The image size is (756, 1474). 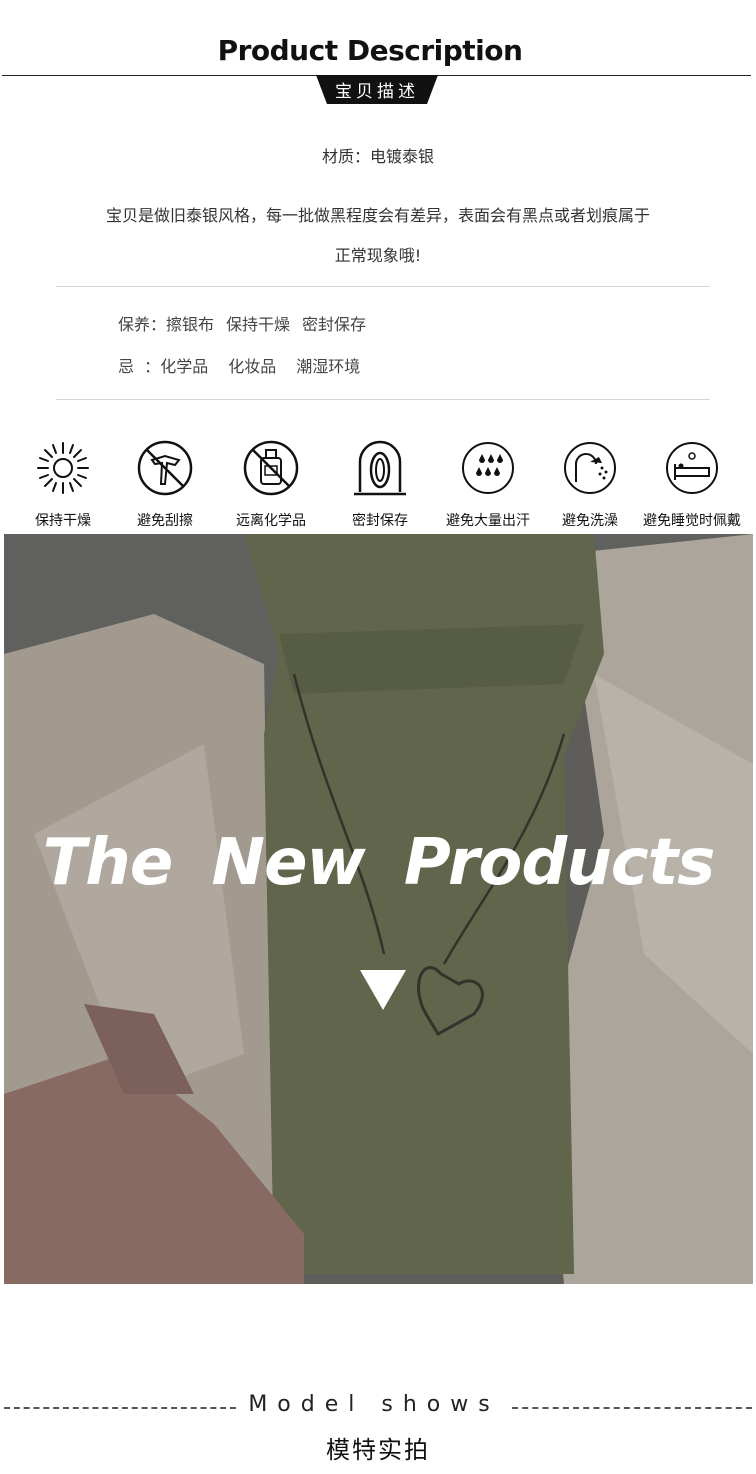 What do you see at coordinates (142, 324) in the screenshot?
I see `care-label: 保养：` at bounding box center [142, 324].